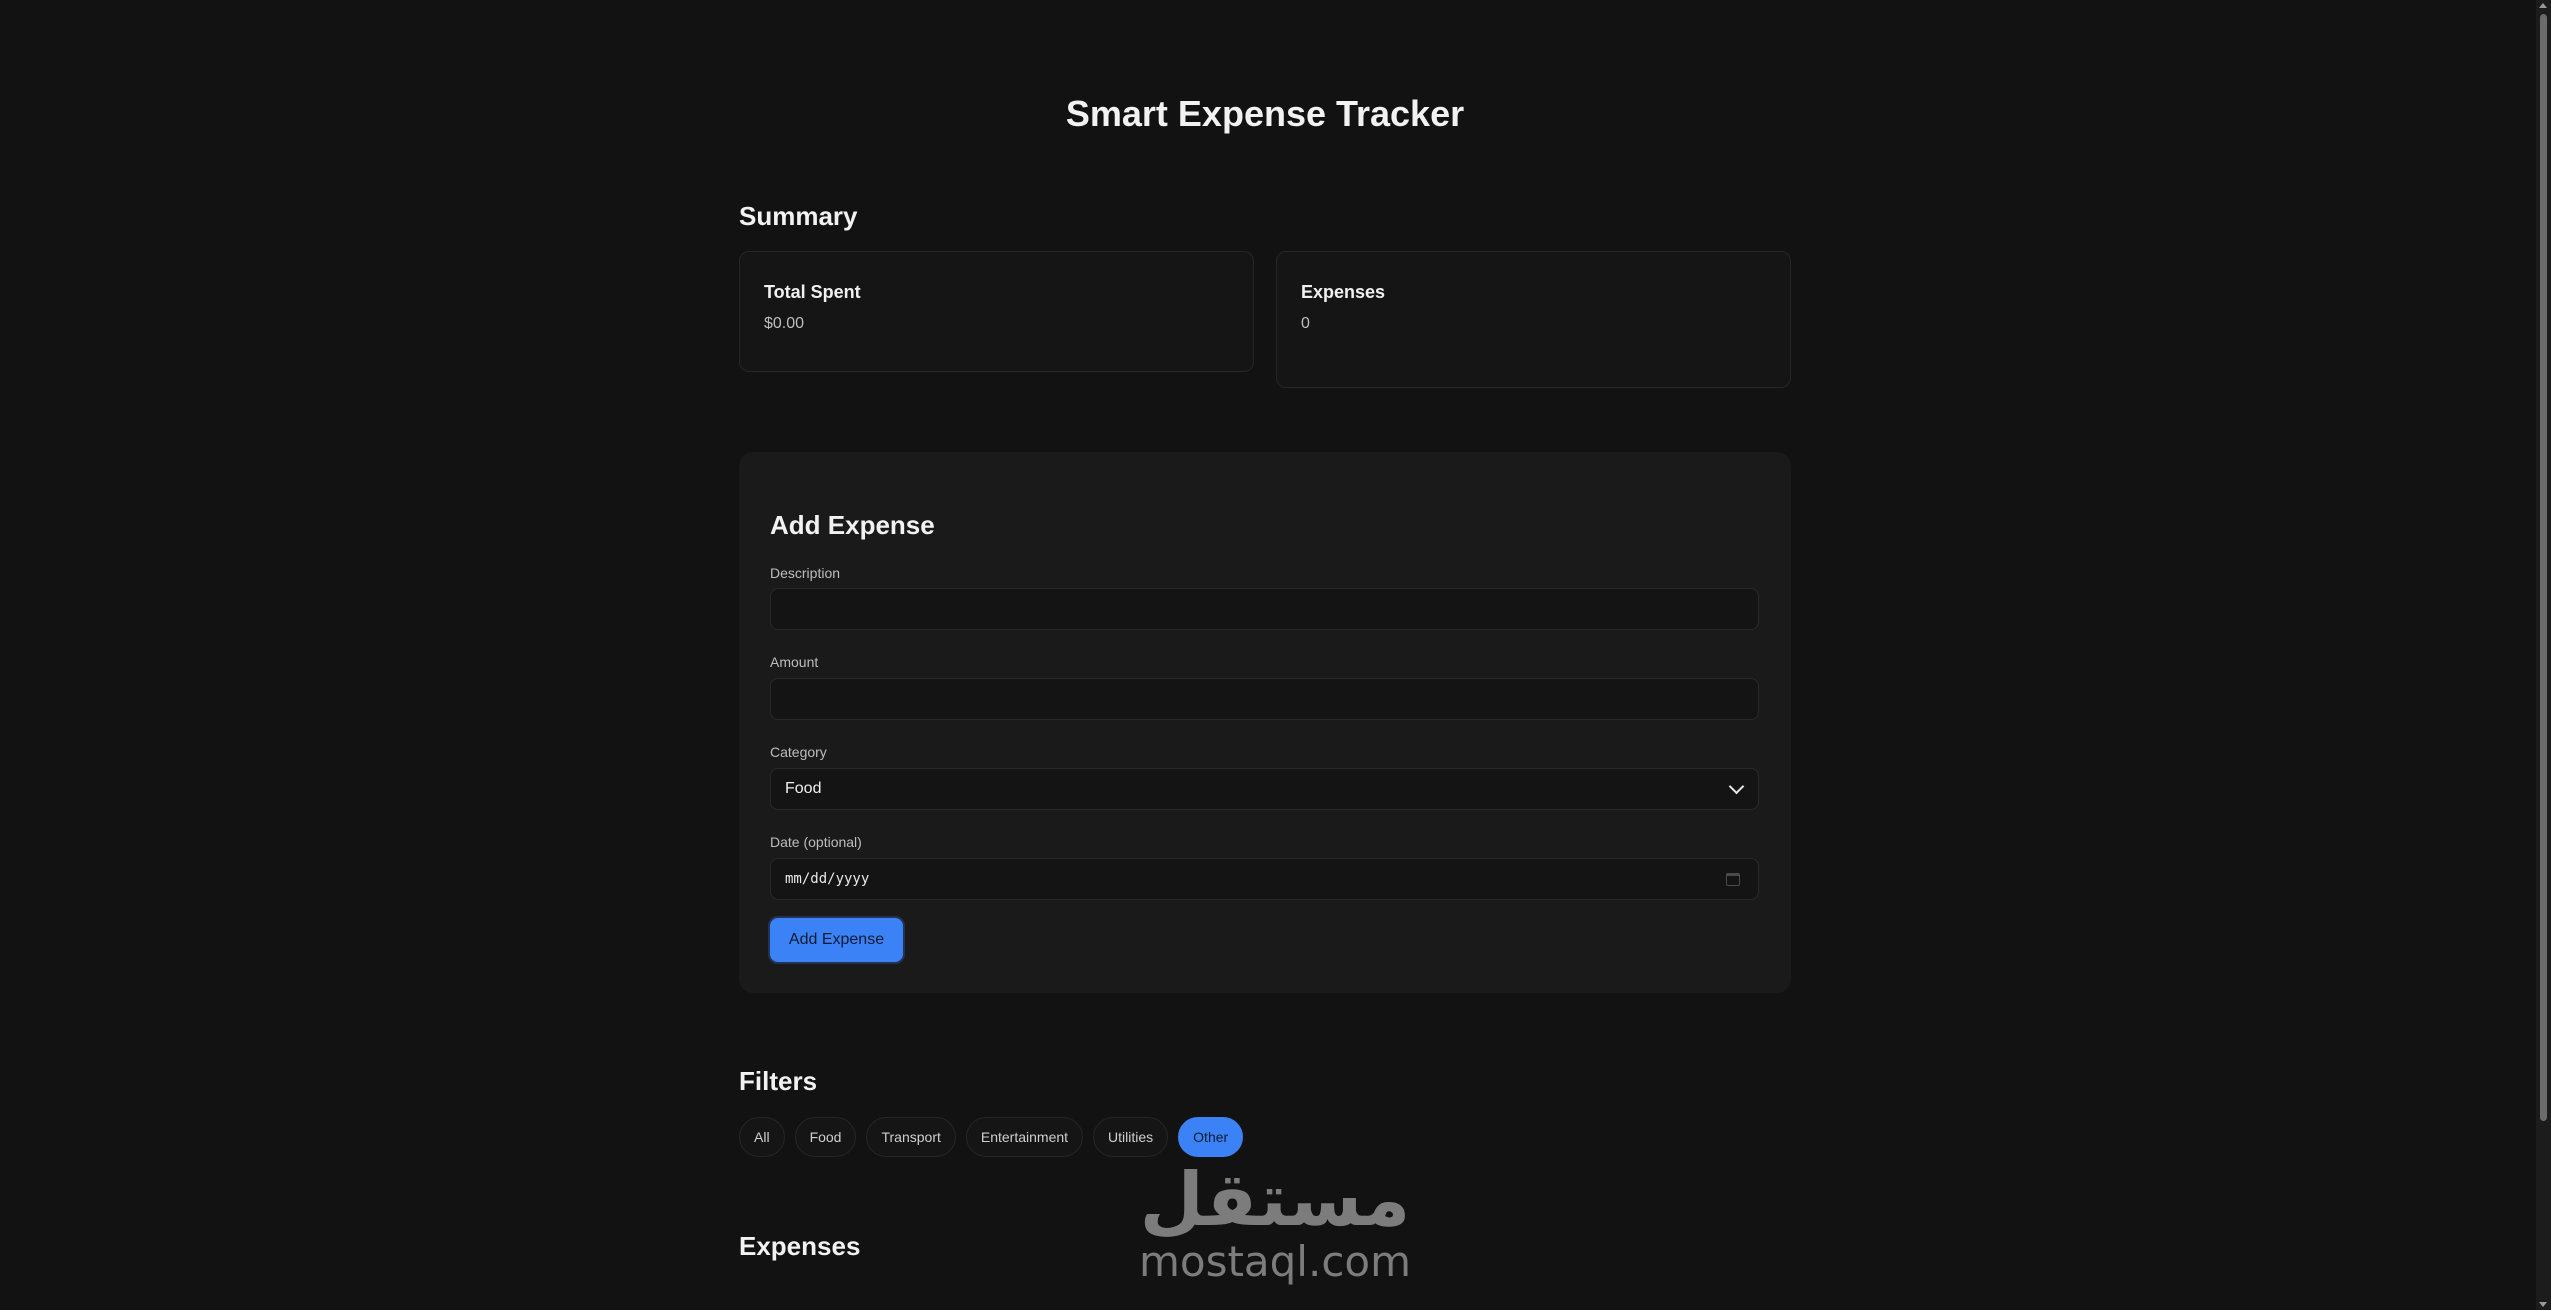  What do you see at coordinates (1736, 786) in the screenshot?
I see `chevron-down-icon` at bounding box center [1736, 786].